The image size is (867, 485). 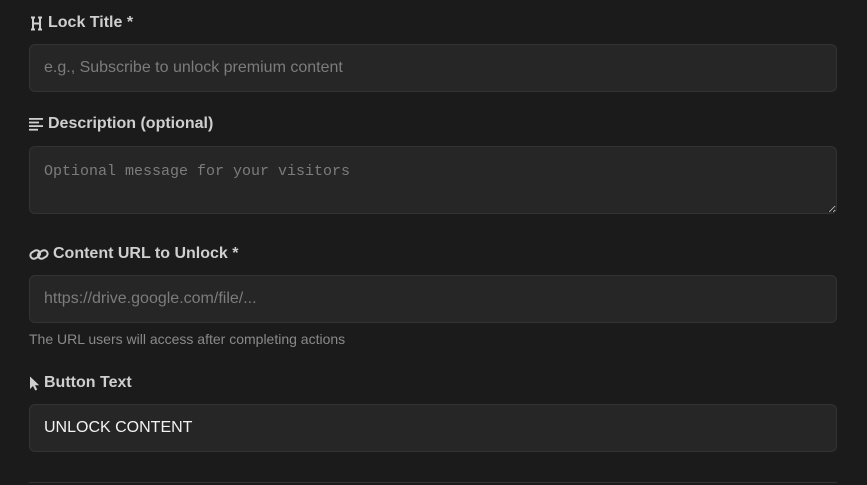 I want to click on lock-title-label: Lock Title *, so click(x=81, y=23).